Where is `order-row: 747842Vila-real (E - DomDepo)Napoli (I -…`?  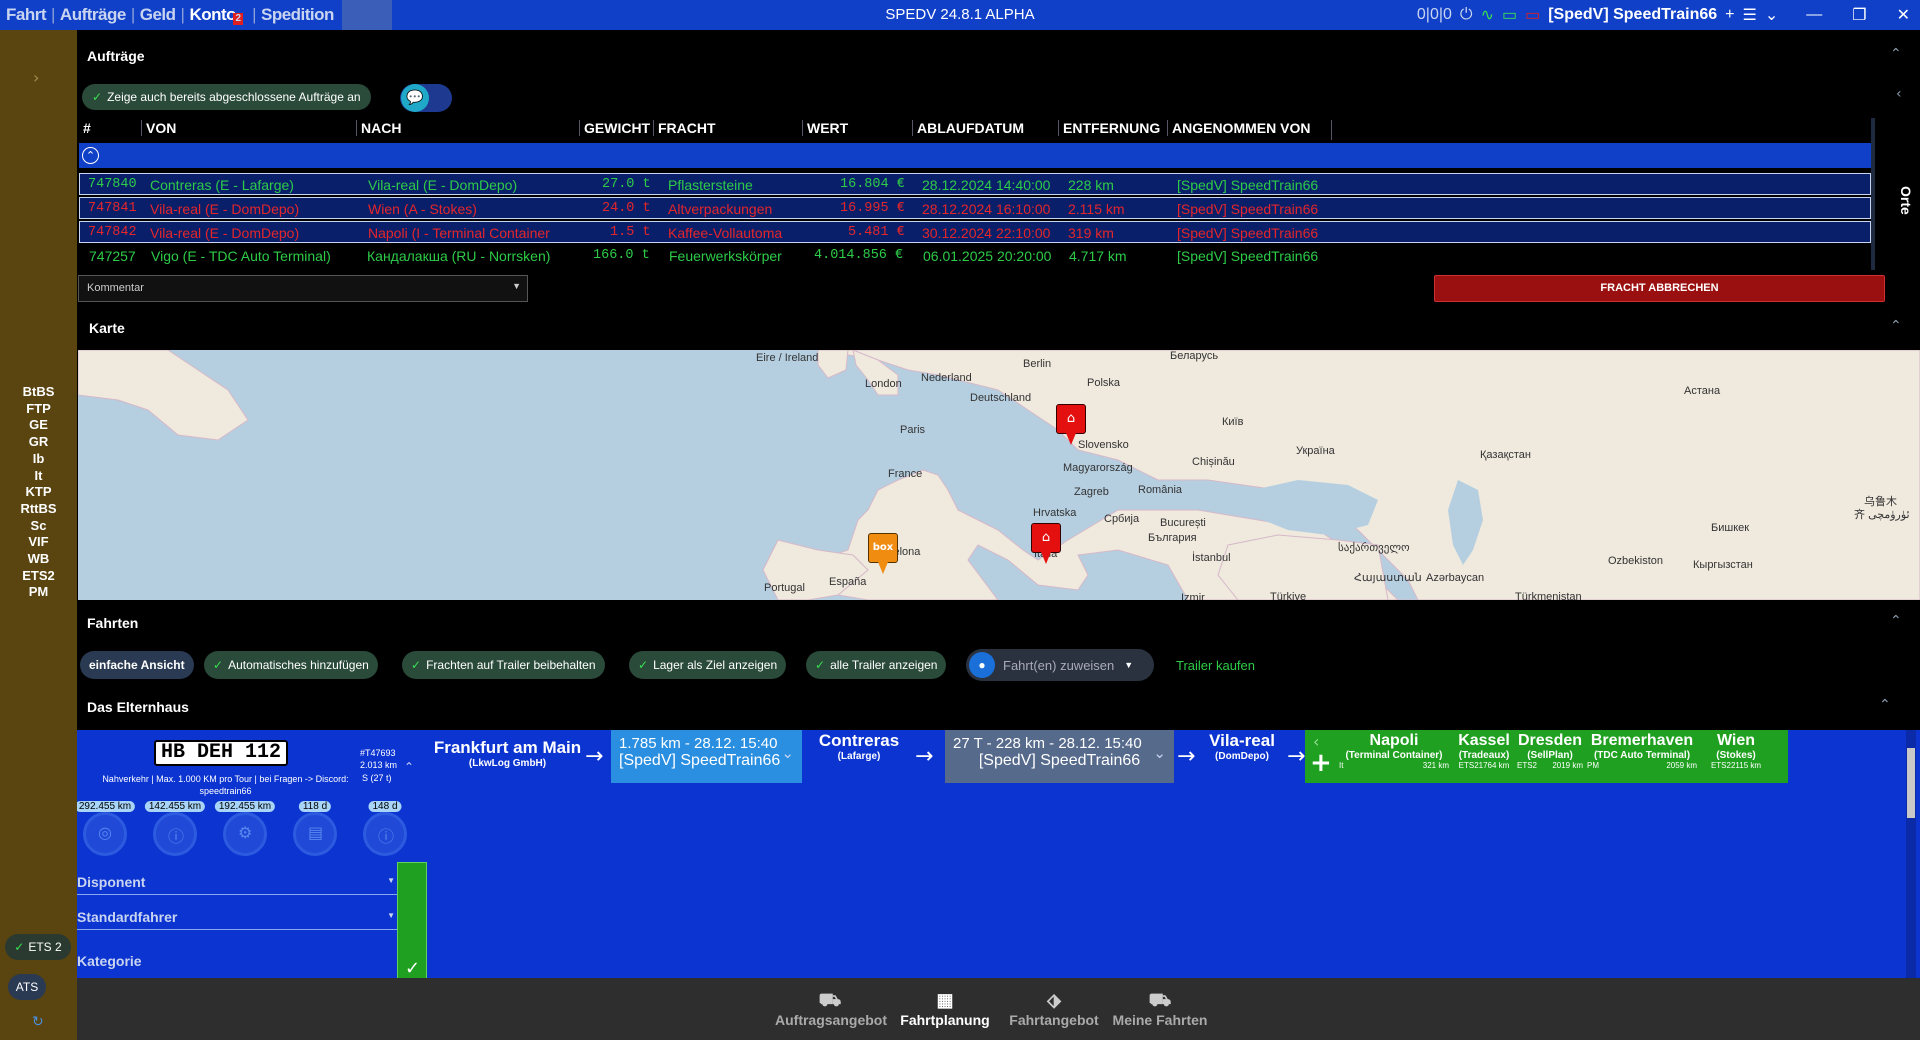
order-row: 747842Vila-real (E - DomDepo)Napoli (I -… is located at coordinates (975, 232).